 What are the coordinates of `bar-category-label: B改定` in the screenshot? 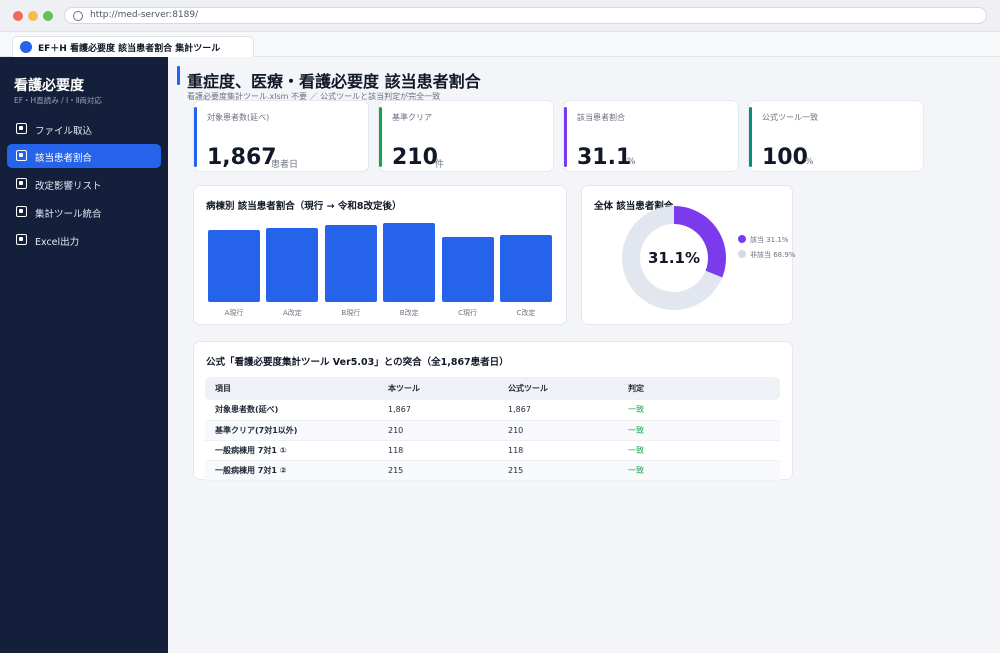 It's located at (409, 313).